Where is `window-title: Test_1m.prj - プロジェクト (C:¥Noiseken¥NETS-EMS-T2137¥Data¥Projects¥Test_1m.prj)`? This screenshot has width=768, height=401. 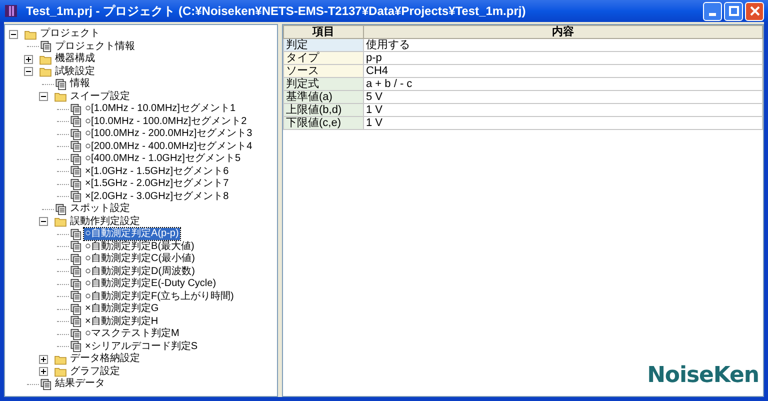 window-title: Test_1m.prj - プロジェクト (C:¥Noiseken¥NETS-EMS-T2137¥Data¥Projects¥Test_1m.prj) is located at coordinates (276, 11).